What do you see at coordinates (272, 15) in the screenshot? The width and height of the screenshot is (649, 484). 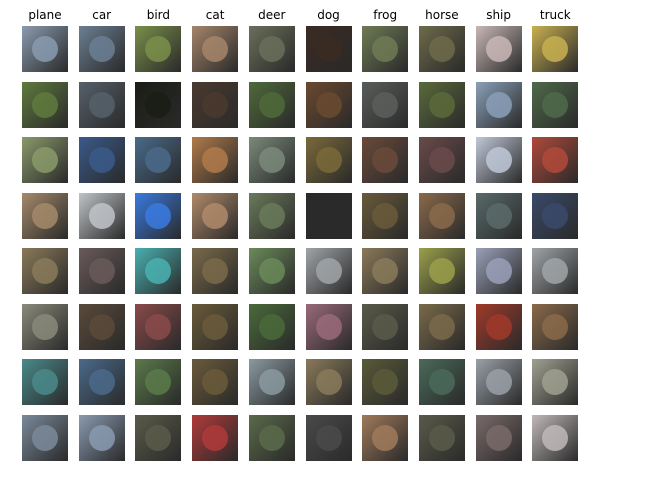 I see `column-label-deer: deer` at bounding box center [272, 15].